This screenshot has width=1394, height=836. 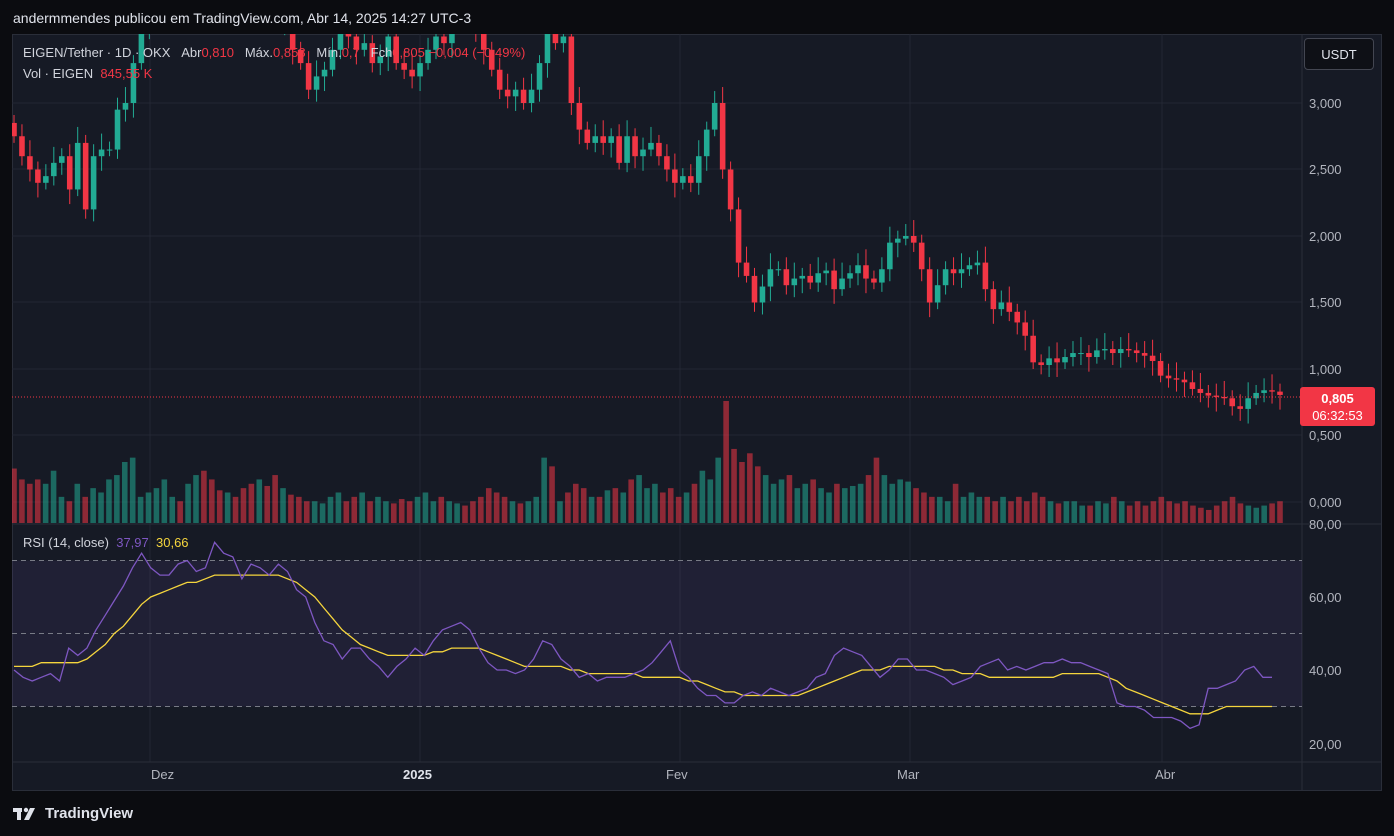 What do you see at coordinates (1325, 435) in the screenshot?
I see `price-tick: 0,500` at bounding box center [1325, 435].